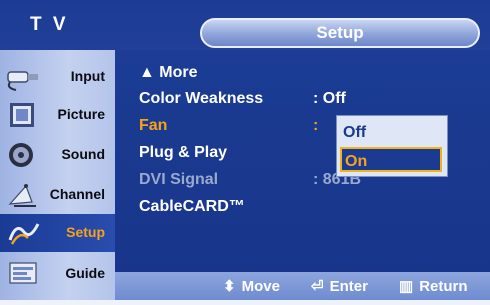 The image size is (490, 305). I want to click on menu-item-color-weakness: Color Weakness, so click(201, 101).